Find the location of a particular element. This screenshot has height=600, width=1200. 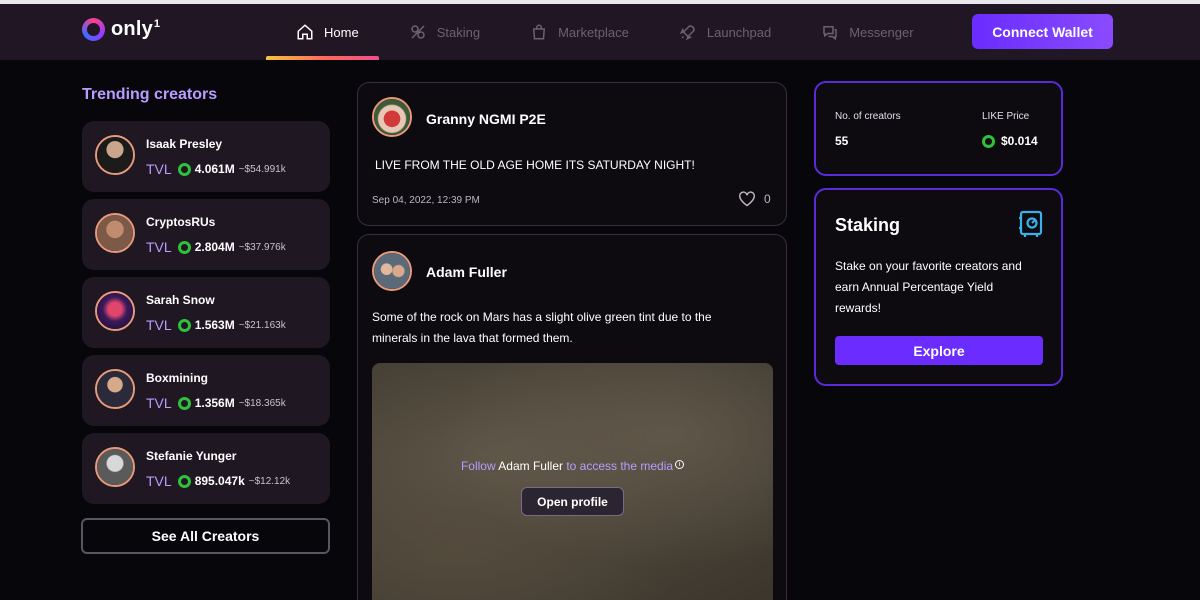

follow-to-access-text: Follow Adam Fuller to access the media i is located at coordinates (572, 466).